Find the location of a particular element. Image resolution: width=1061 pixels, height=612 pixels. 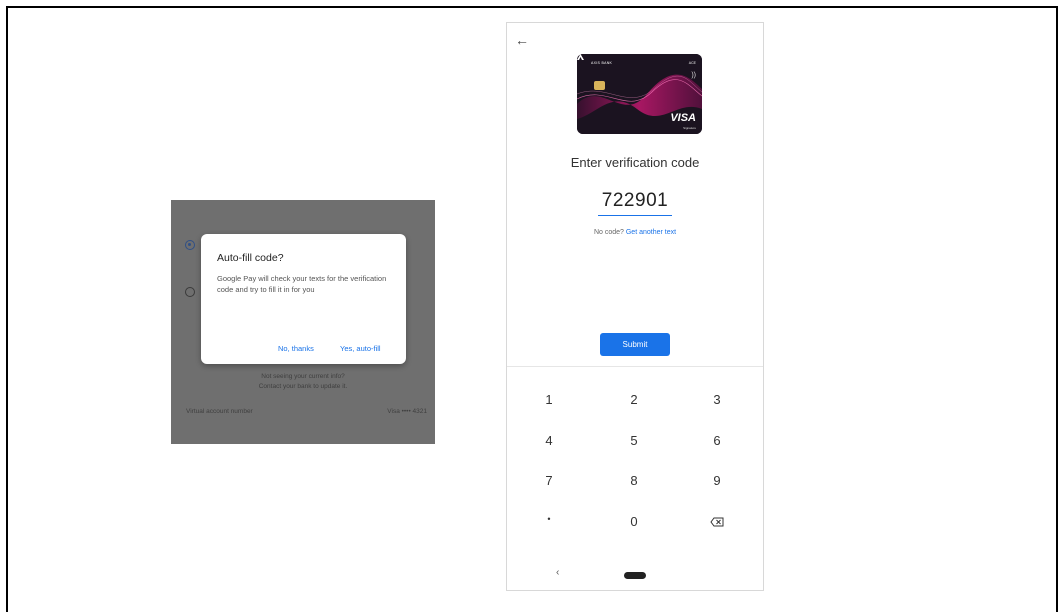

bank-card-image: AXIS BANK ACE )) VISA Signature is located at coordinates (639, 94).